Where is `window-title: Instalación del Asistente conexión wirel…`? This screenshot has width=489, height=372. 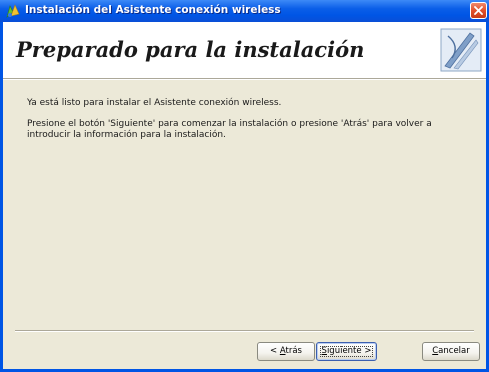
window-title: Instalación del Asistente conexión wirel… is located at coordinates (153, 10).